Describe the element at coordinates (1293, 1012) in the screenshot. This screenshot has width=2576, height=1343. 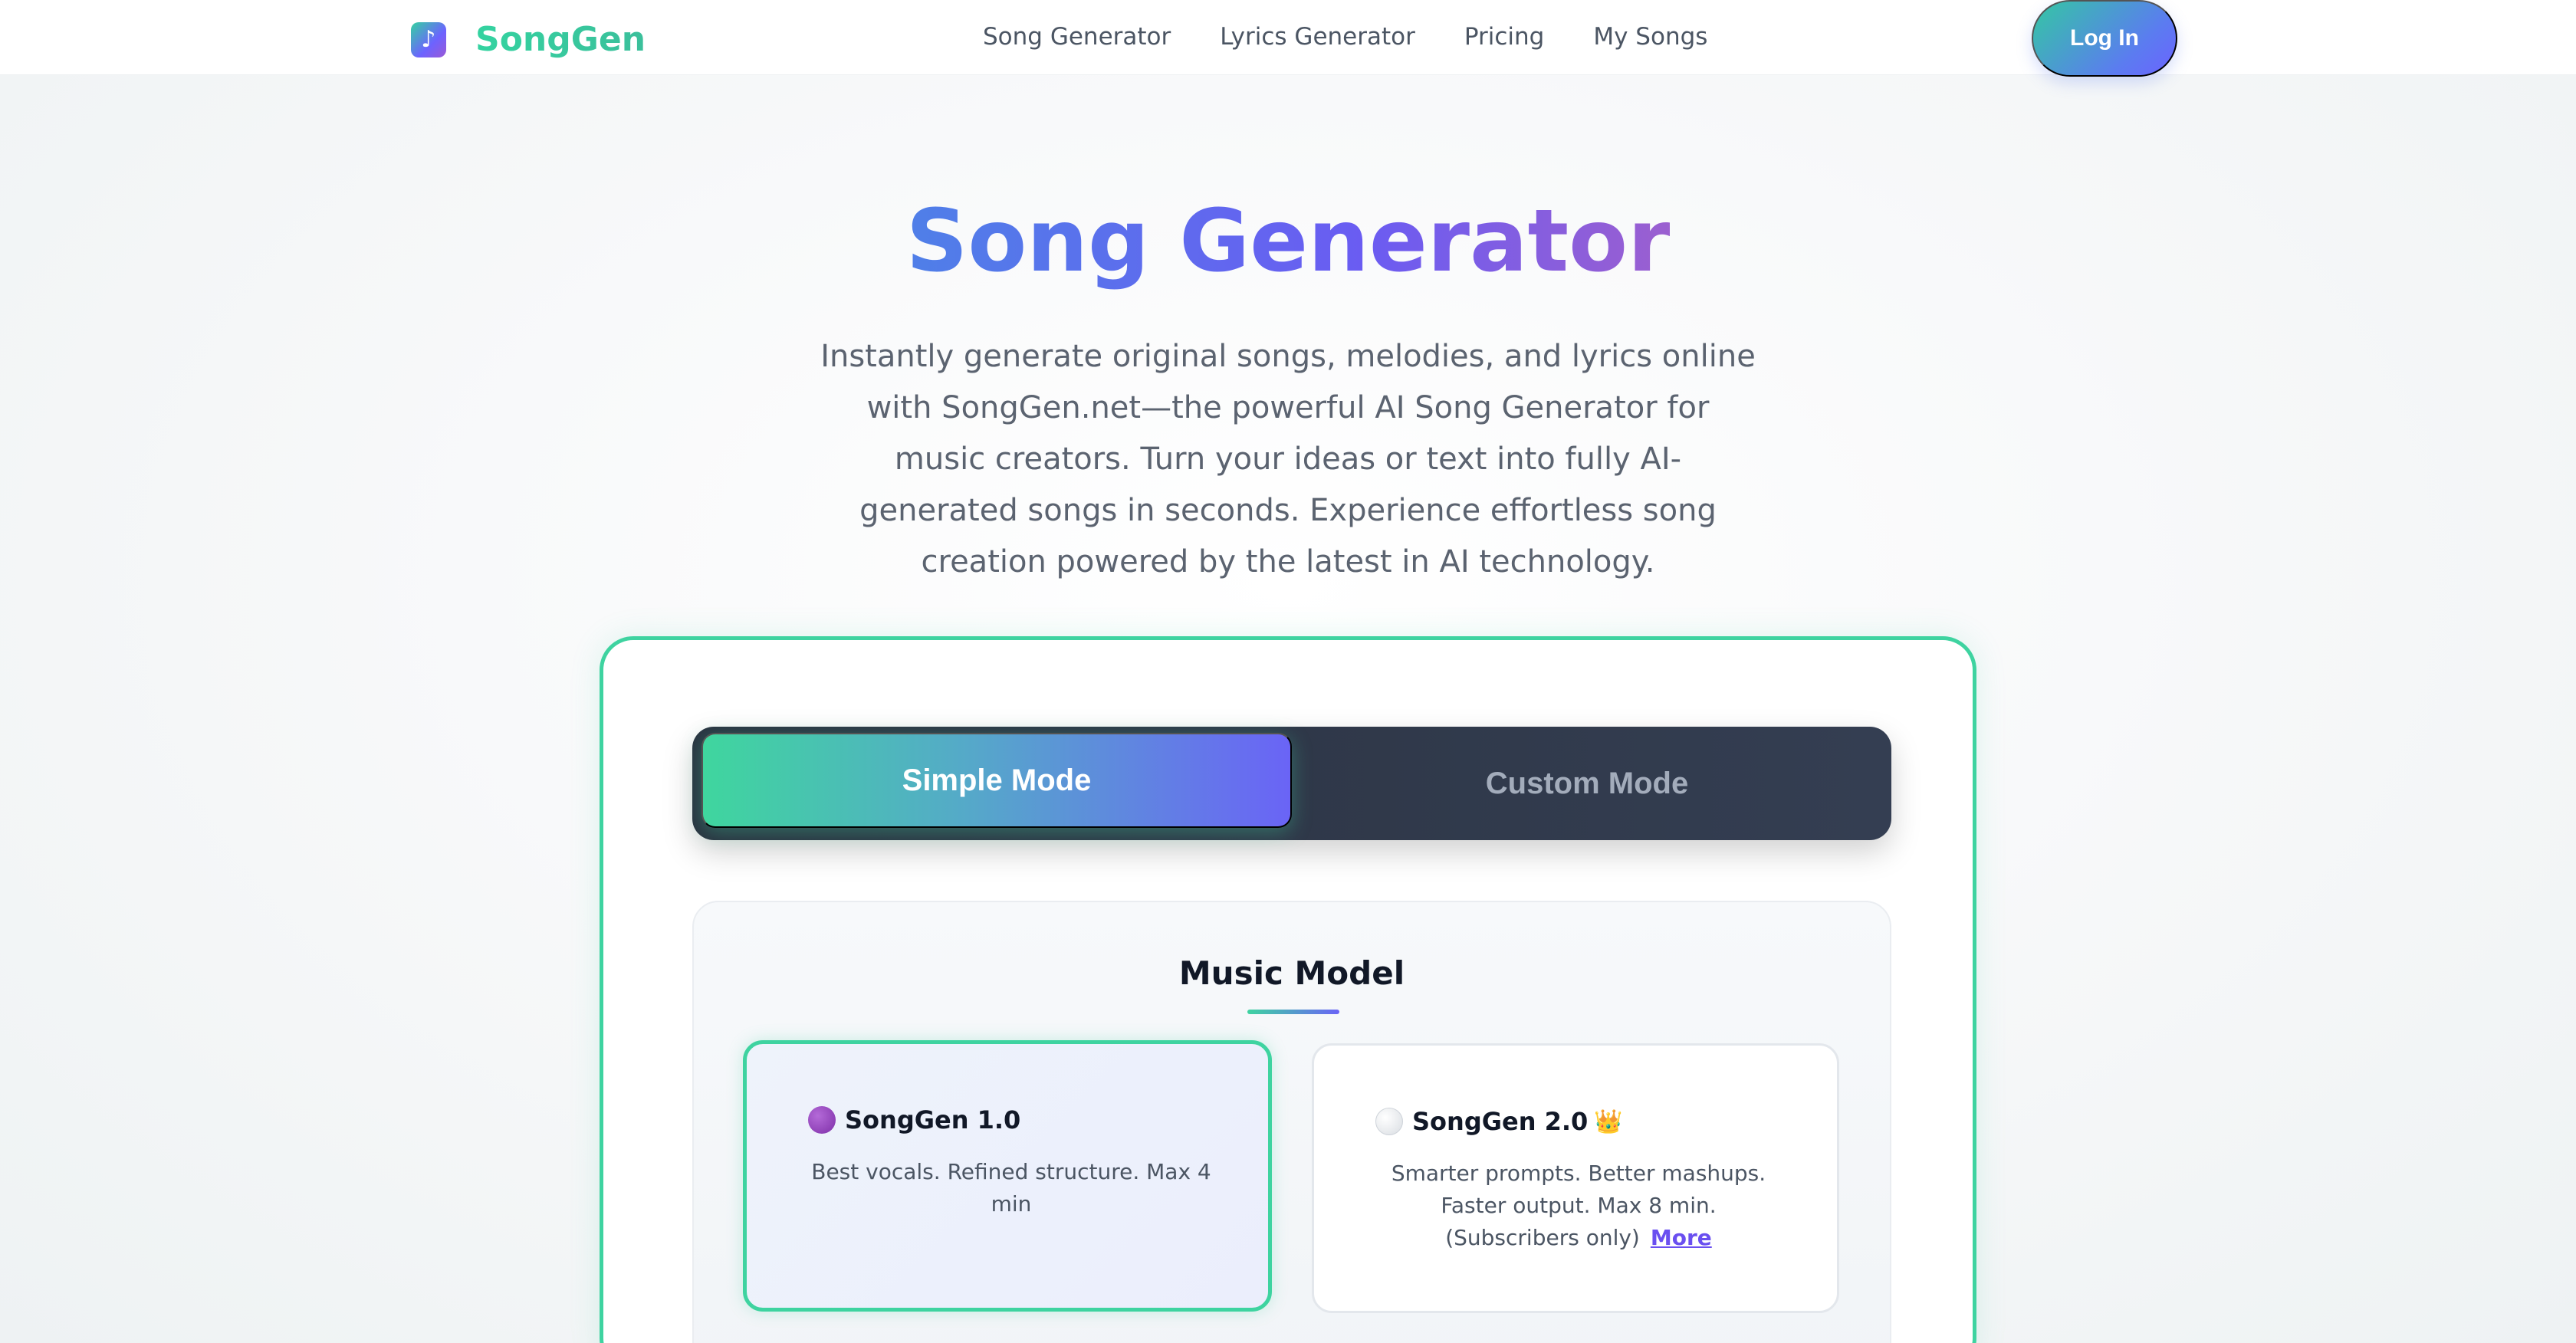
I see `heading-underline` at that location.